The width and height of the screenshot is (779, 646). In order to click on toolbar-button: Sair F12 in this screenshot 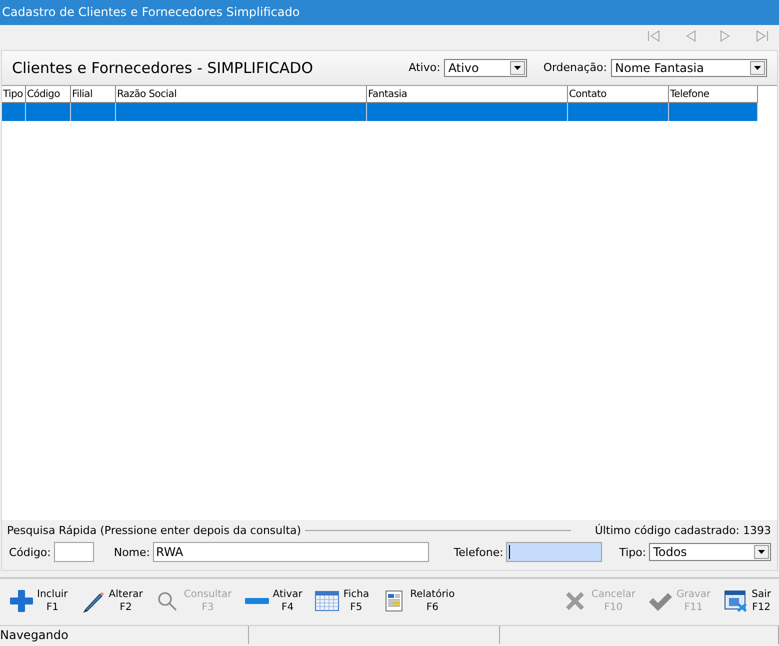, I will do `click(746, 601)`.